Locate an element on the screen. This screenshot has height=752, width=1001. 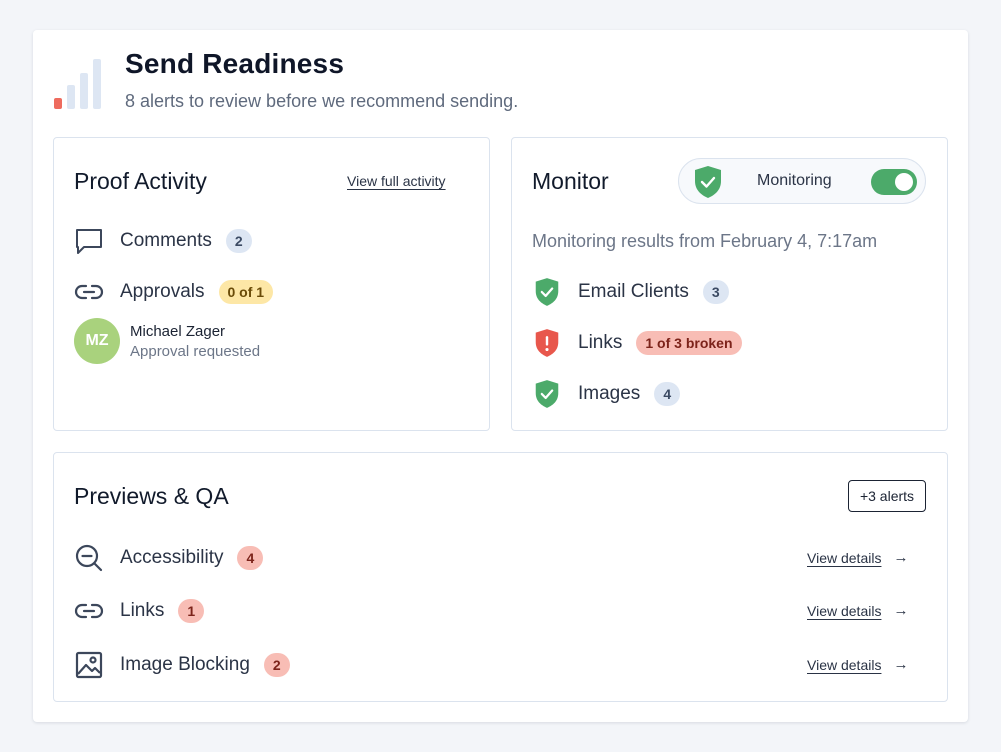
qa-links-badge: 1 is located at coordinates (191, 611).